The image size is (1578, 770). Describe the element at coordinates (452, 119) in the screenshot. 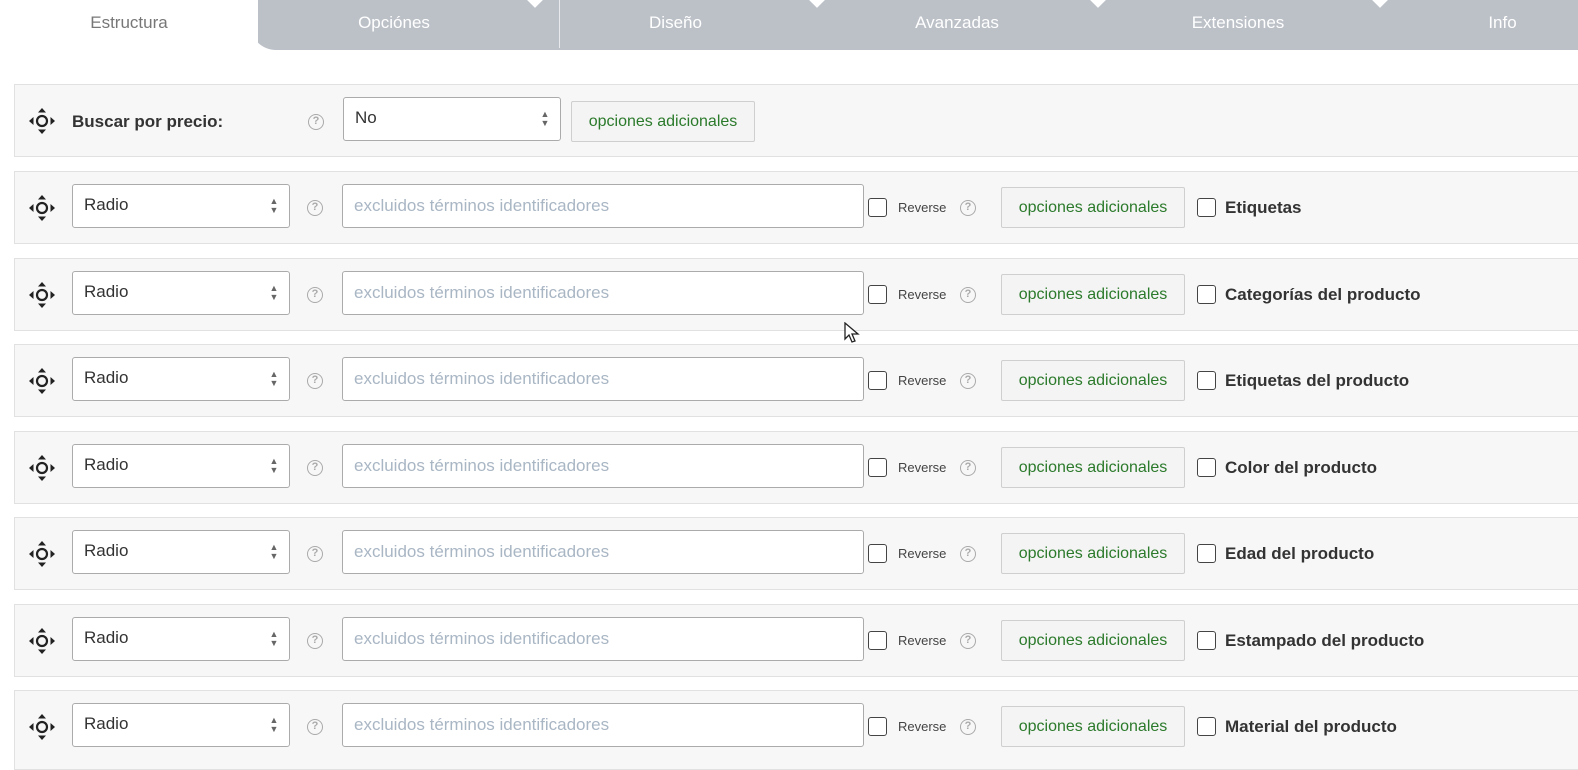

I see `price-filter-select: No ▲ ▼` at that location.